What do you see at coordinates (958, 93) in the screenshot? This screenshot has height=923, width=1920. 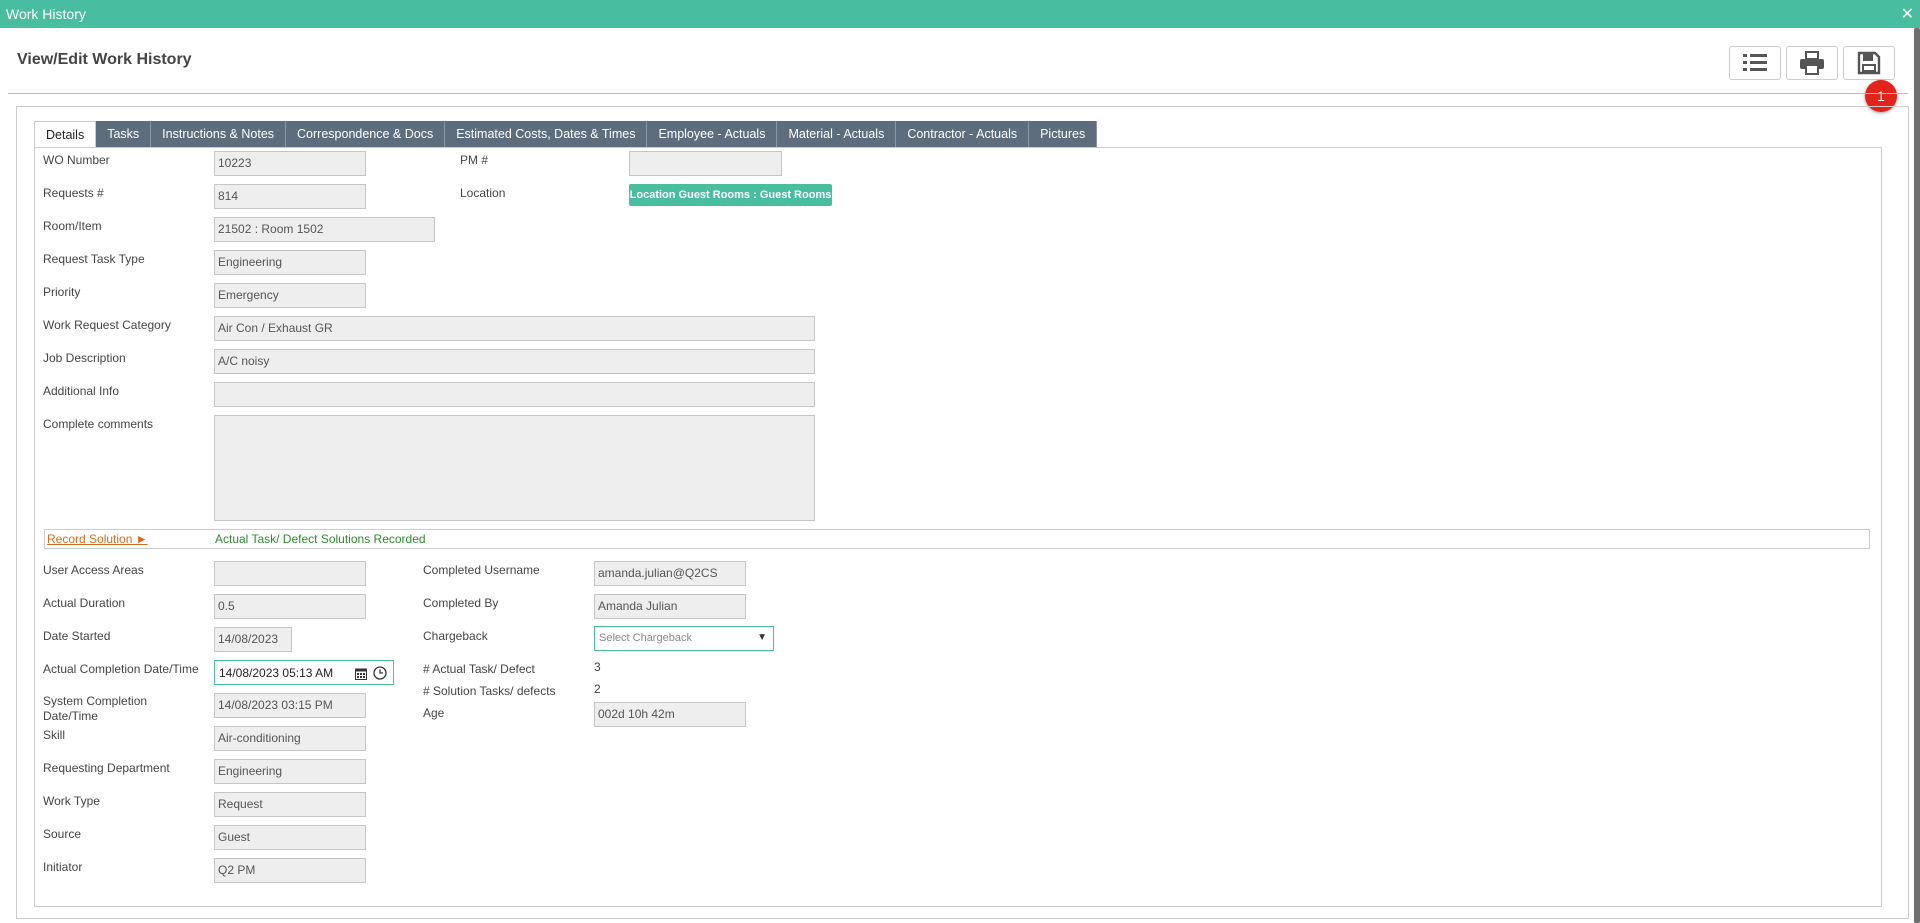 I see `divider` at bounding box center [958, 93].